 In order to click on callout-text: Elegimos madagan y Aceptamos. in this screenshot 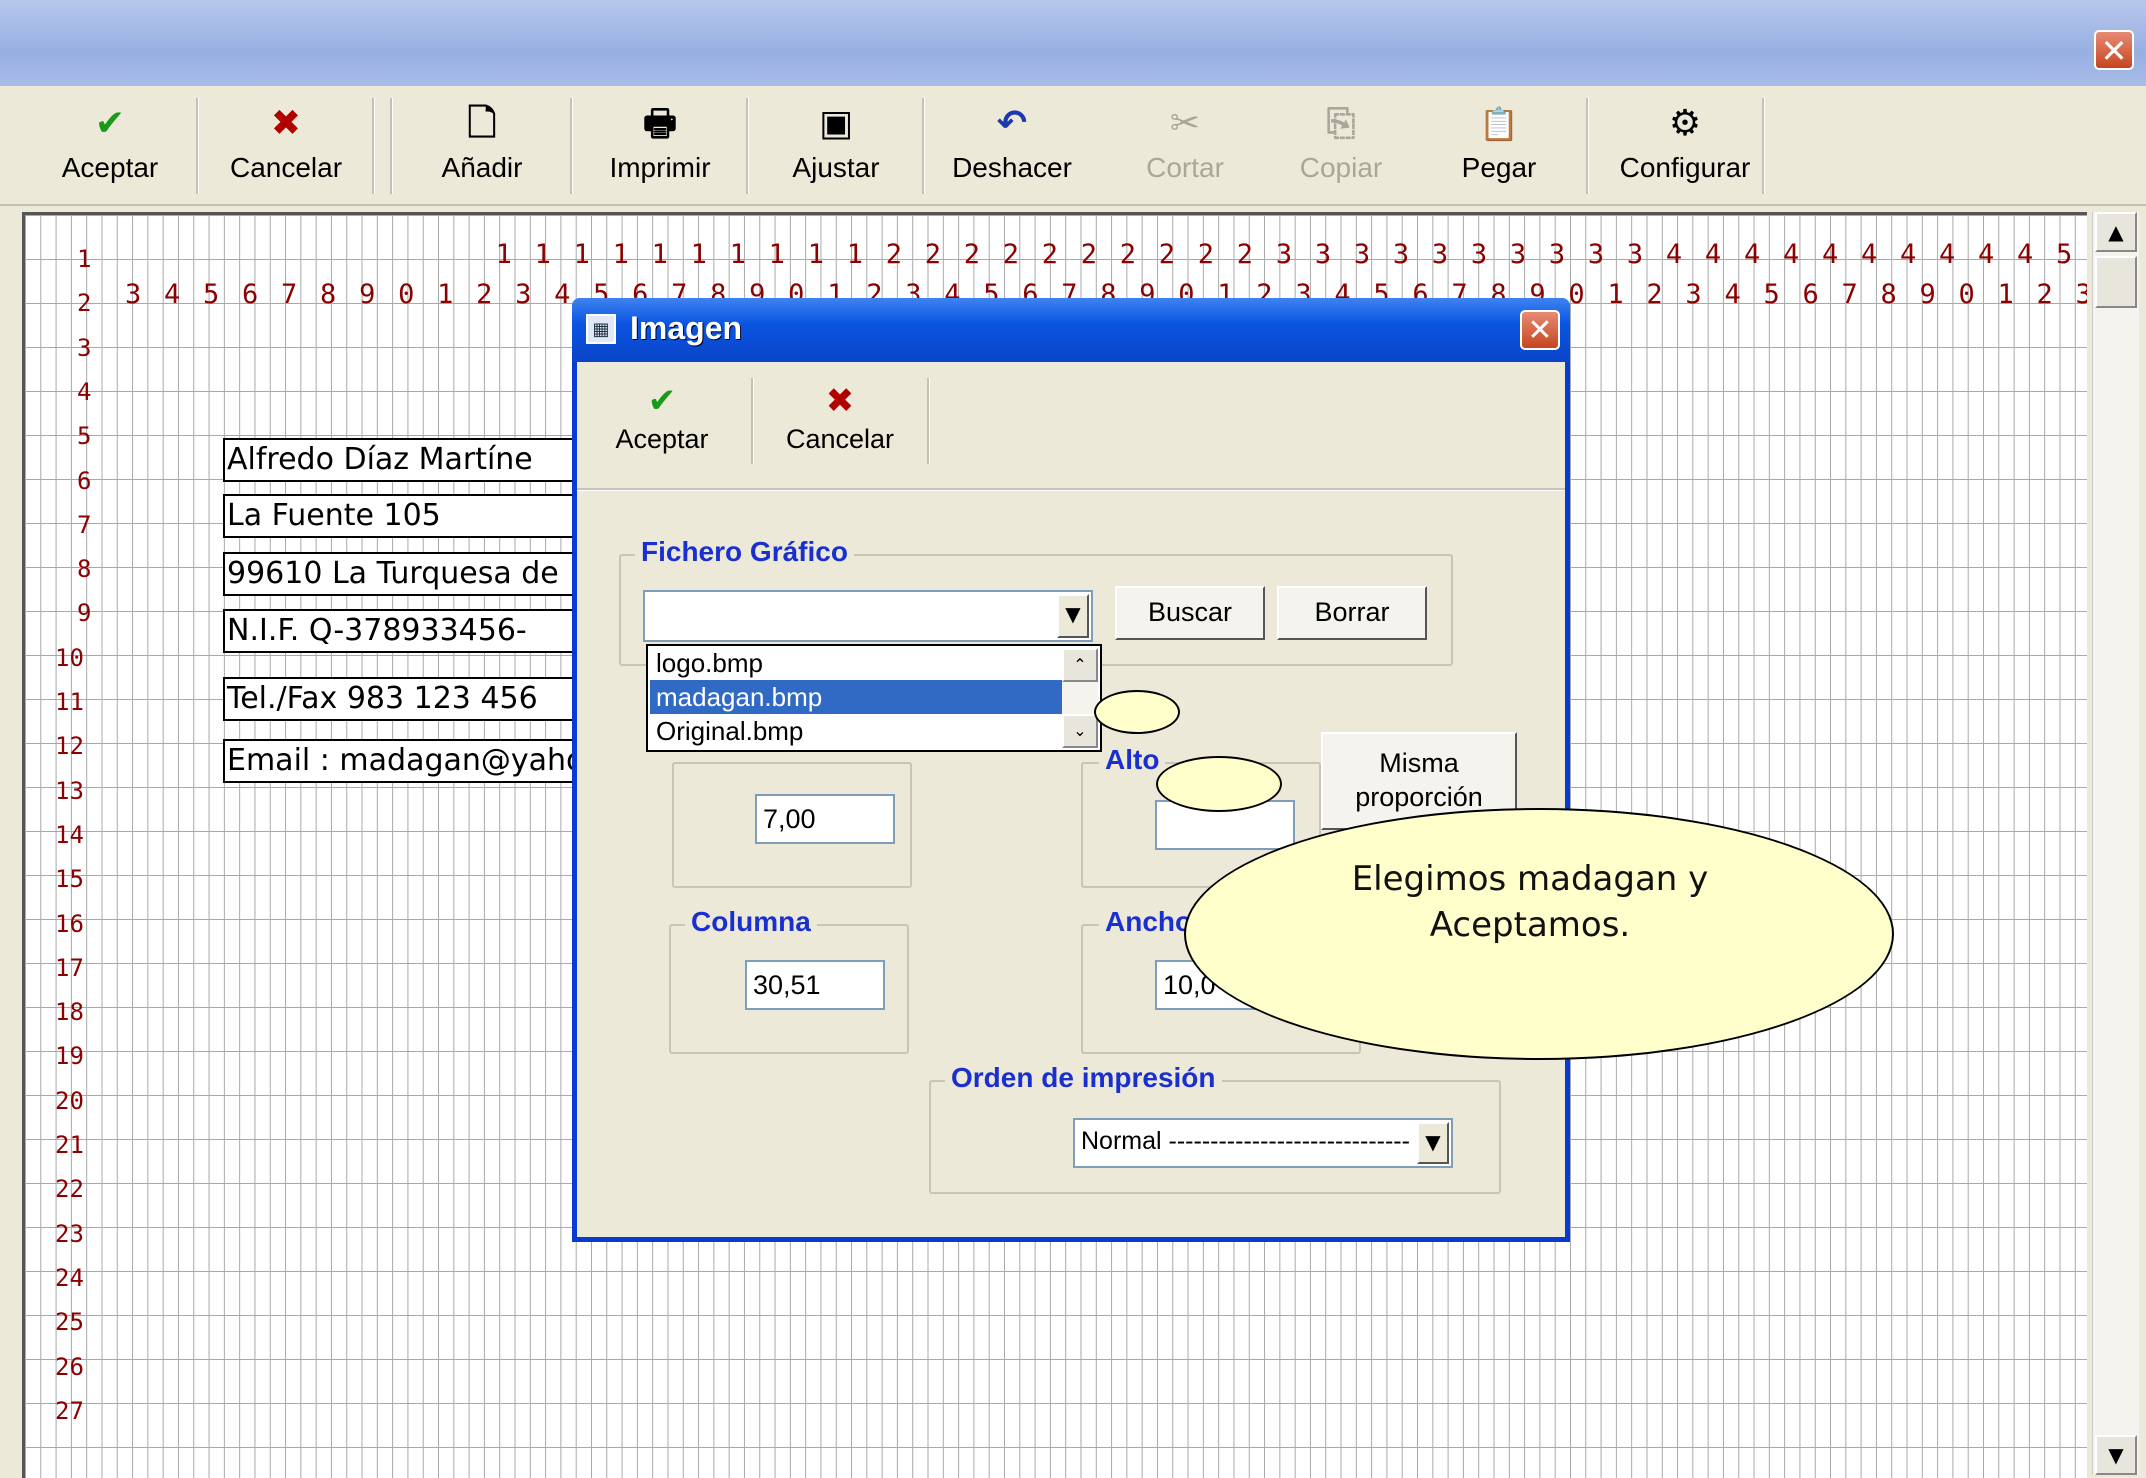, I will do `click(1530, 902)`.